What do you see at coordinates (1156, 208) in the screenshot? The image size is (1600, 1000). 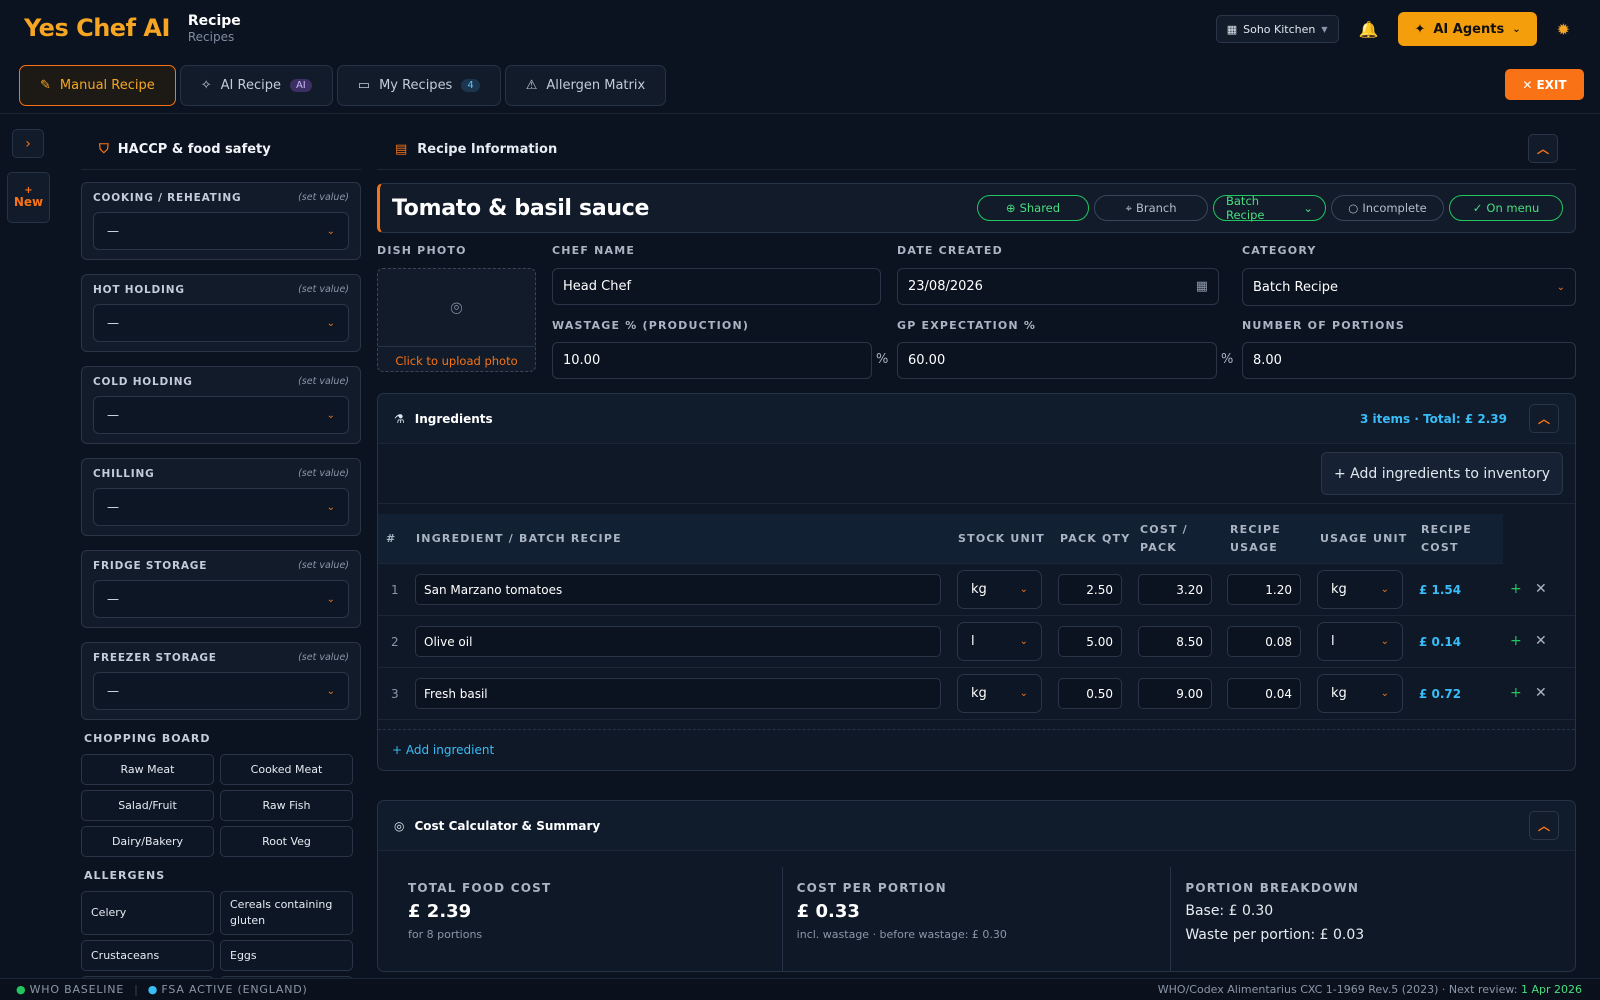 I see `pill-label: Branch` at bounding box center [1156, 208].